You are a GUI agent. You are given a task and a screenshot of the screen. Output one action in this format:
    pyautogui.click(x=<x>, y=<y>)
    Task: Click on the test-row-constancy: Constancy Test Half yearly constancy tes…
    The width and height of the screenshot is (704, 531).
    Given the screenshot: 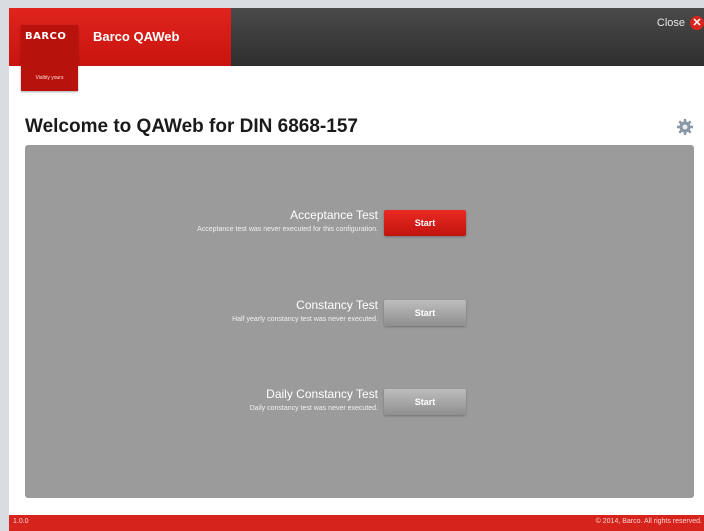 What is the action you would take?
    pyautogui.click(x=359, y=315)
    